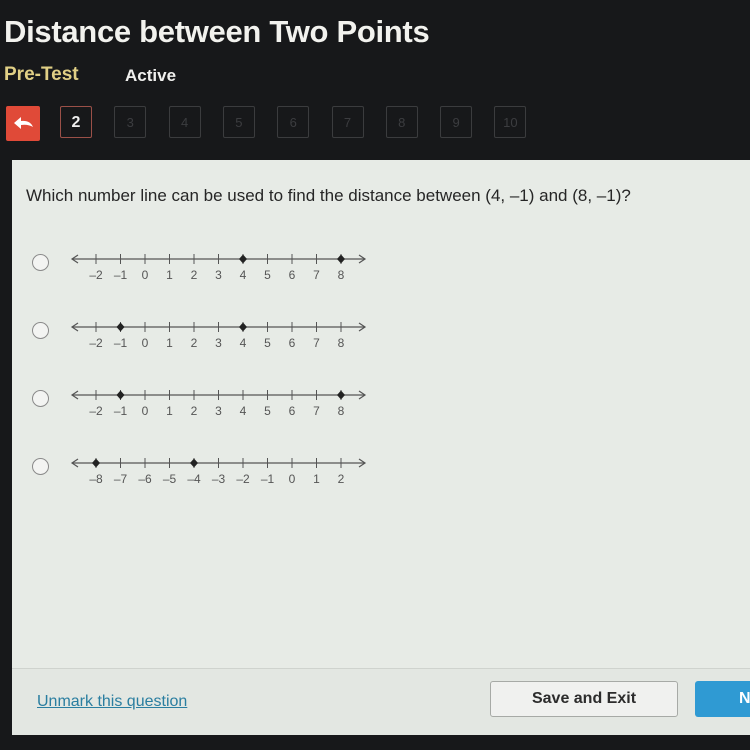  What do you see at coordinates (121, 479) in the screenshot?
I see `tick-label: –7` at bounding box center [121, 479].